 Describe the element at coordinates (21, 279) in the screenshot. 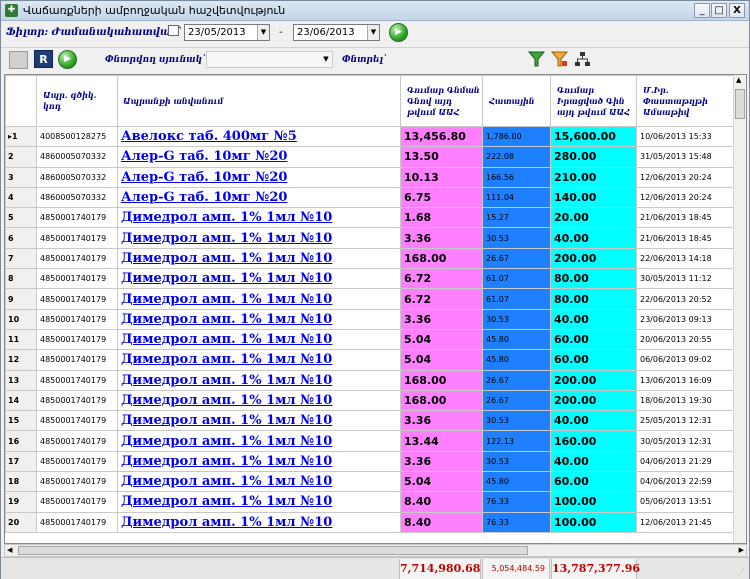

I see `row-selector: 8` at that location.